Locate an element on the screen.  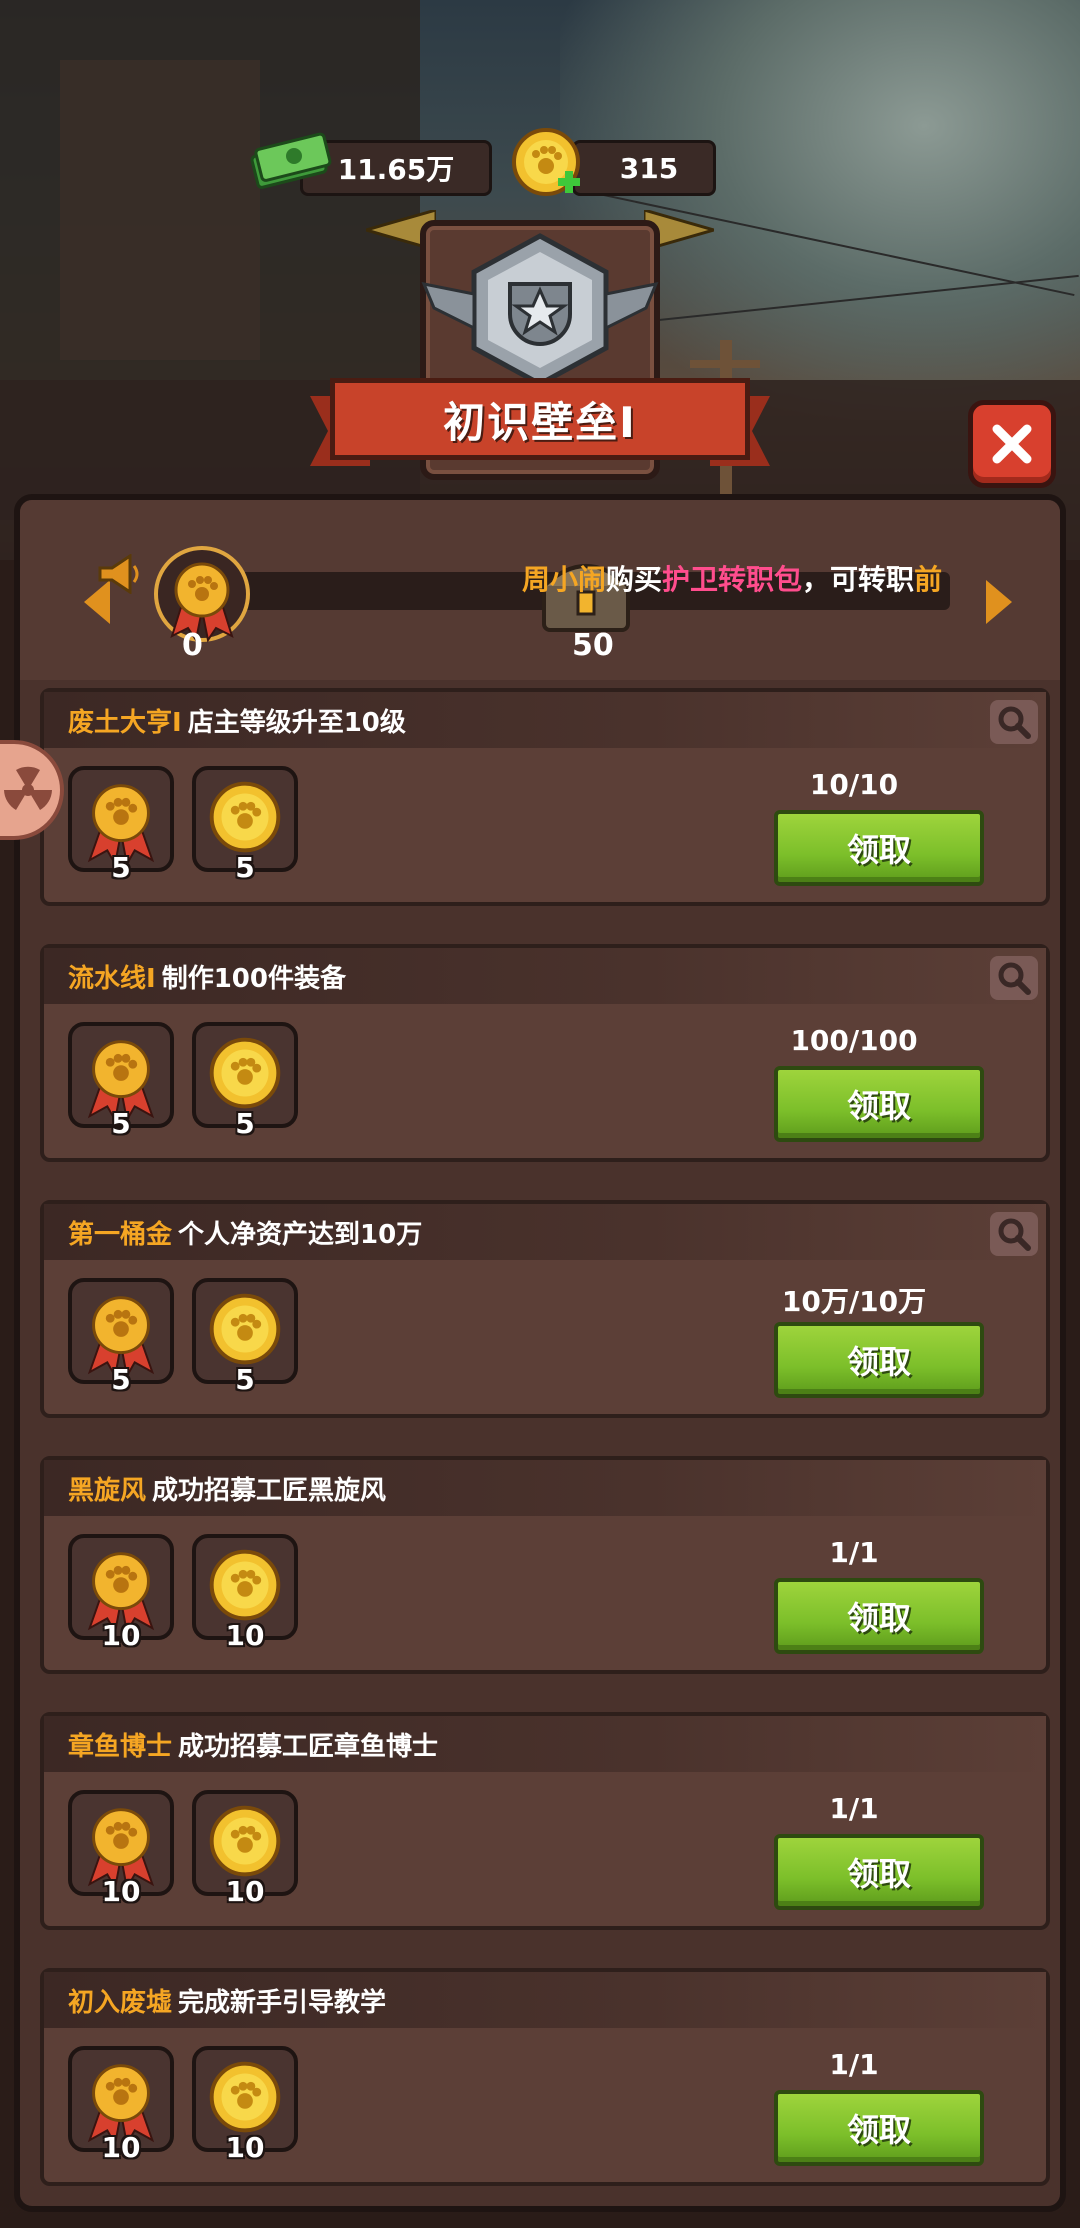
close-icon is located at coordinates (1012, 444).